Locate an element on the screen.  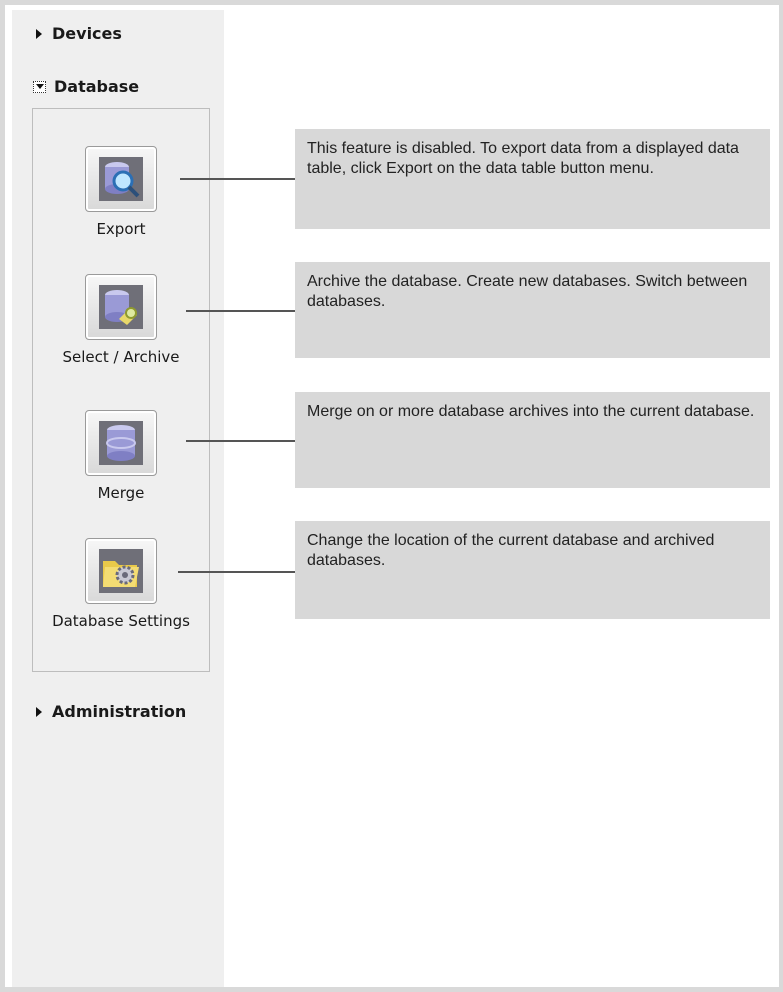
merge-label: Merge is located at coordinates (121, 493).